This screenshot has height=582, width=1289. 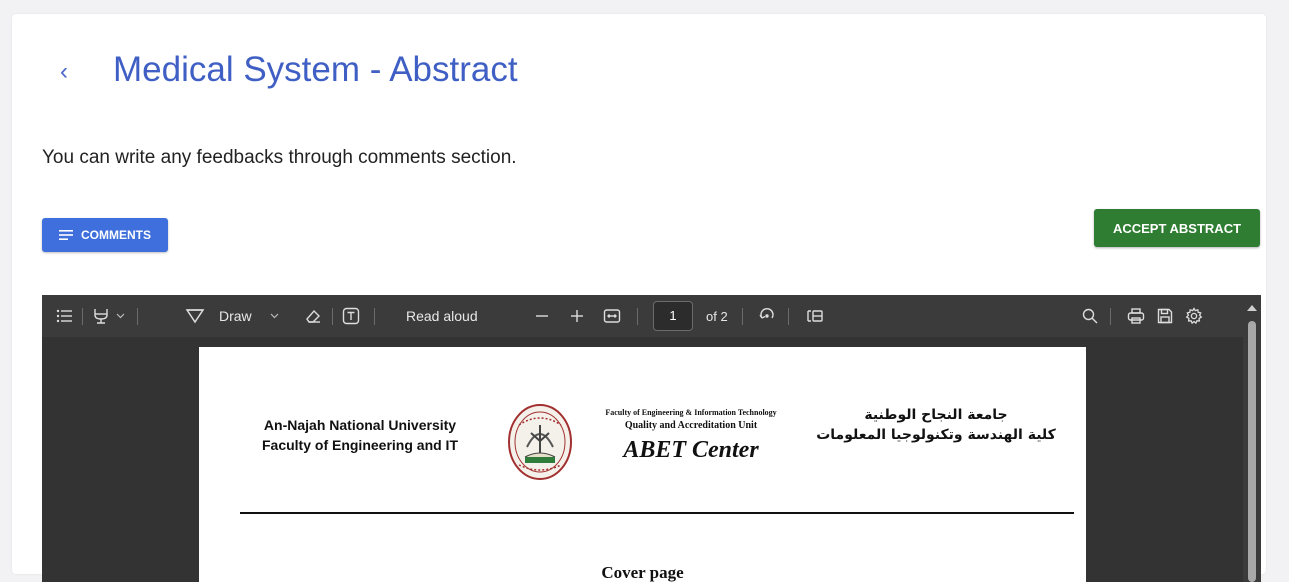 What do you see at coordinates (691, 425) in the screenshot?
I see `quality-unit-name: Quality and Accreditation Unit` at bounding box center [691, 425].